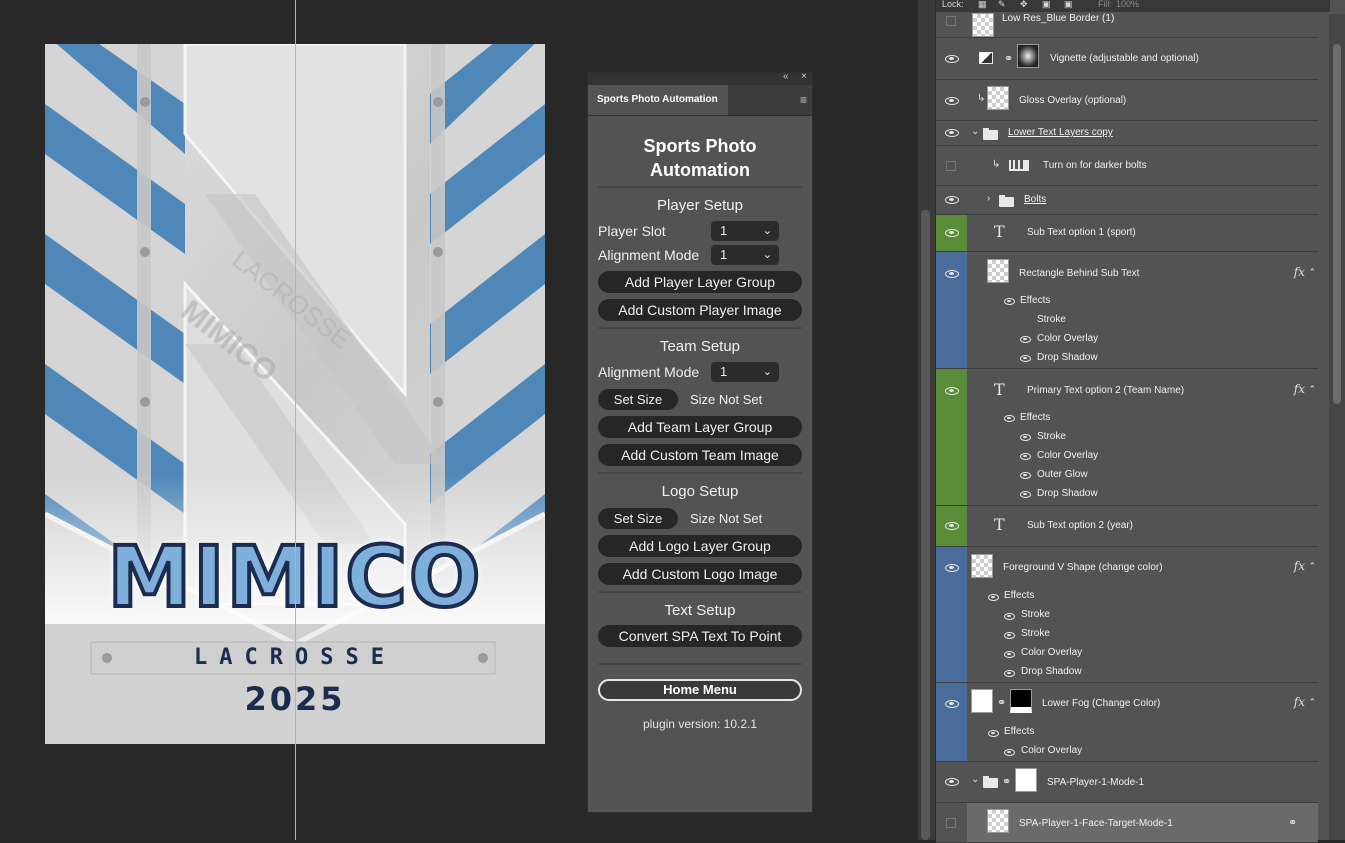 The height and width of the screenshot is (843, 1345). Describe the element at coordinates (1068, 5) in the screenshot. I see `lock-all-icon: ▣` at that location.